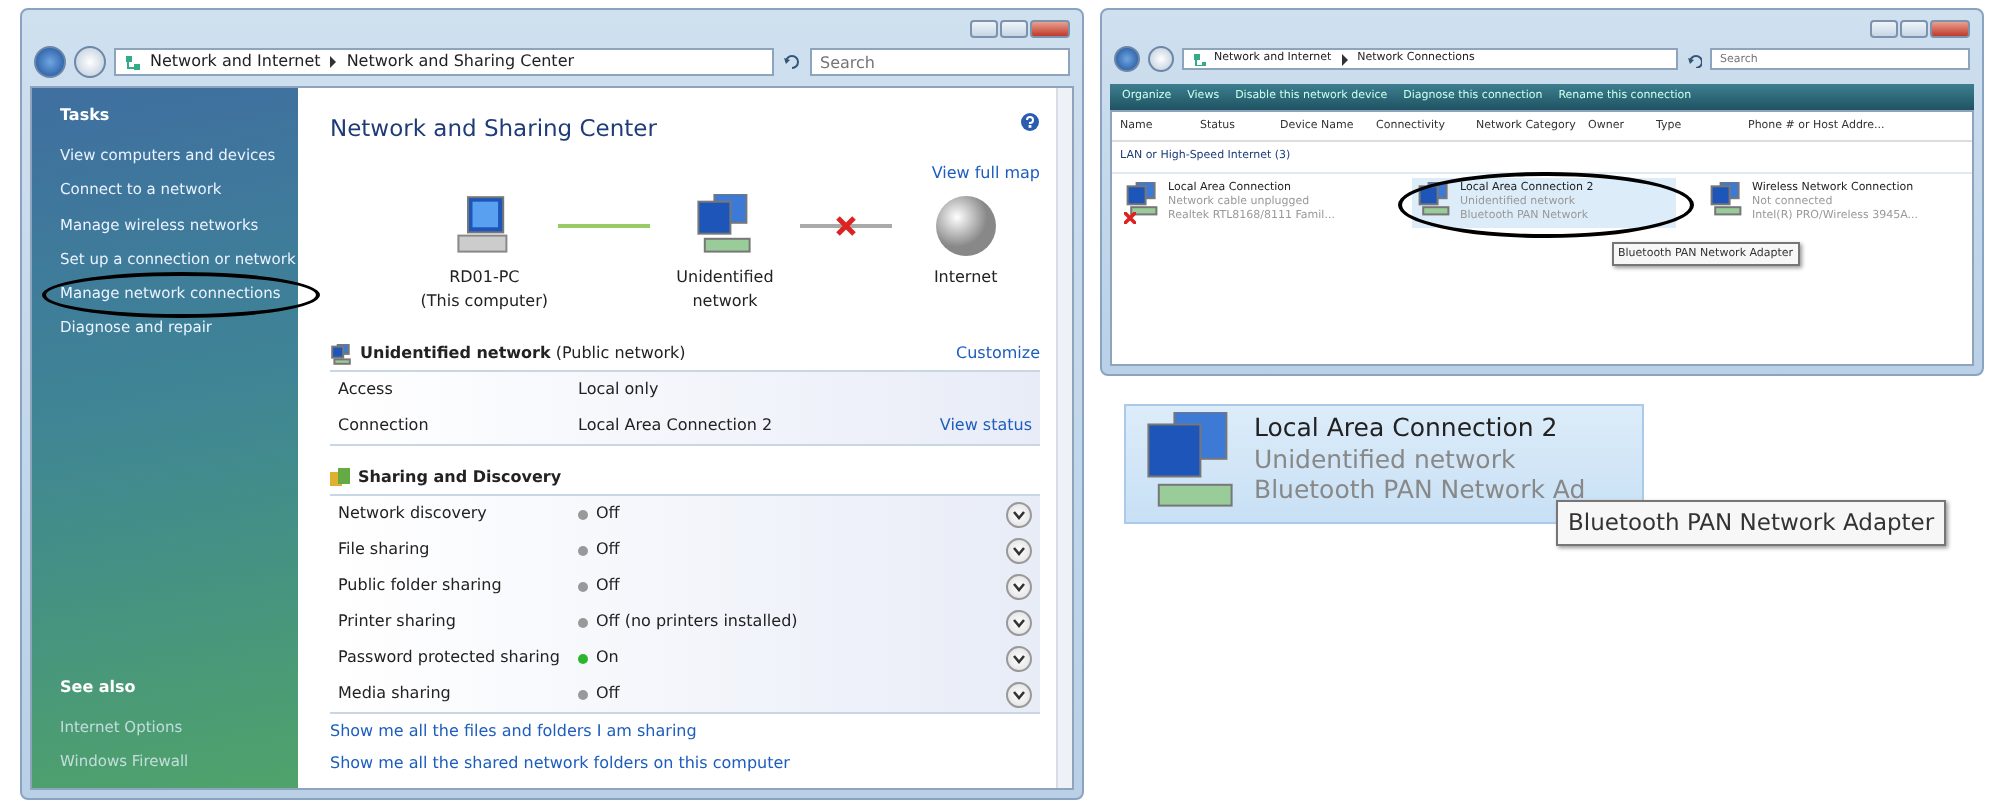  Describe the element at coordinates (493, 129) in the screenshot. I see `page-title: Network and Sharing Center` at that location.